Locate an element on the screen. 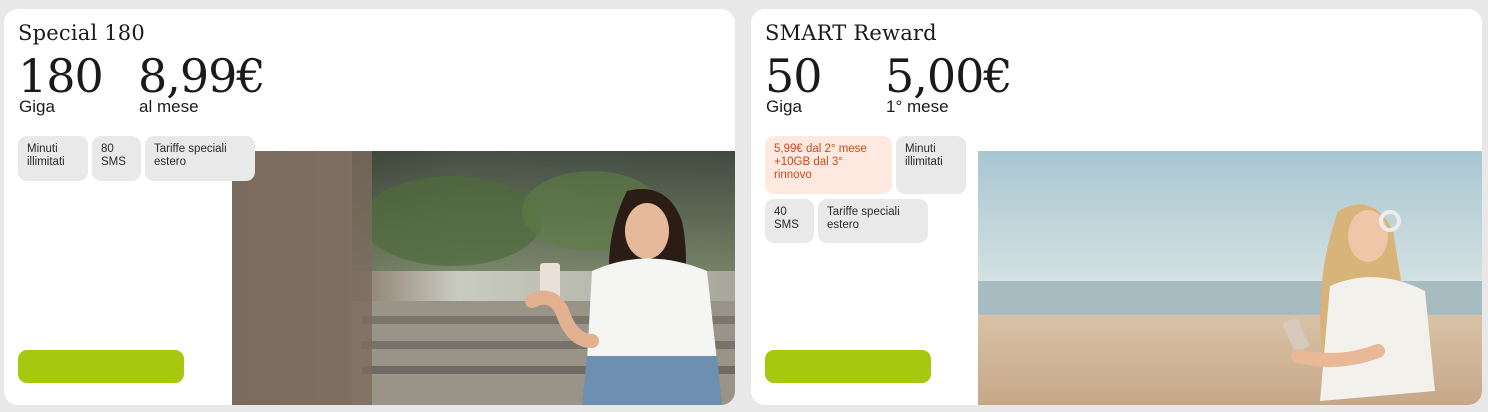 The width and height of the screenshot is (1488, 412). price-period: al mese is located at coordinates (169, 106).